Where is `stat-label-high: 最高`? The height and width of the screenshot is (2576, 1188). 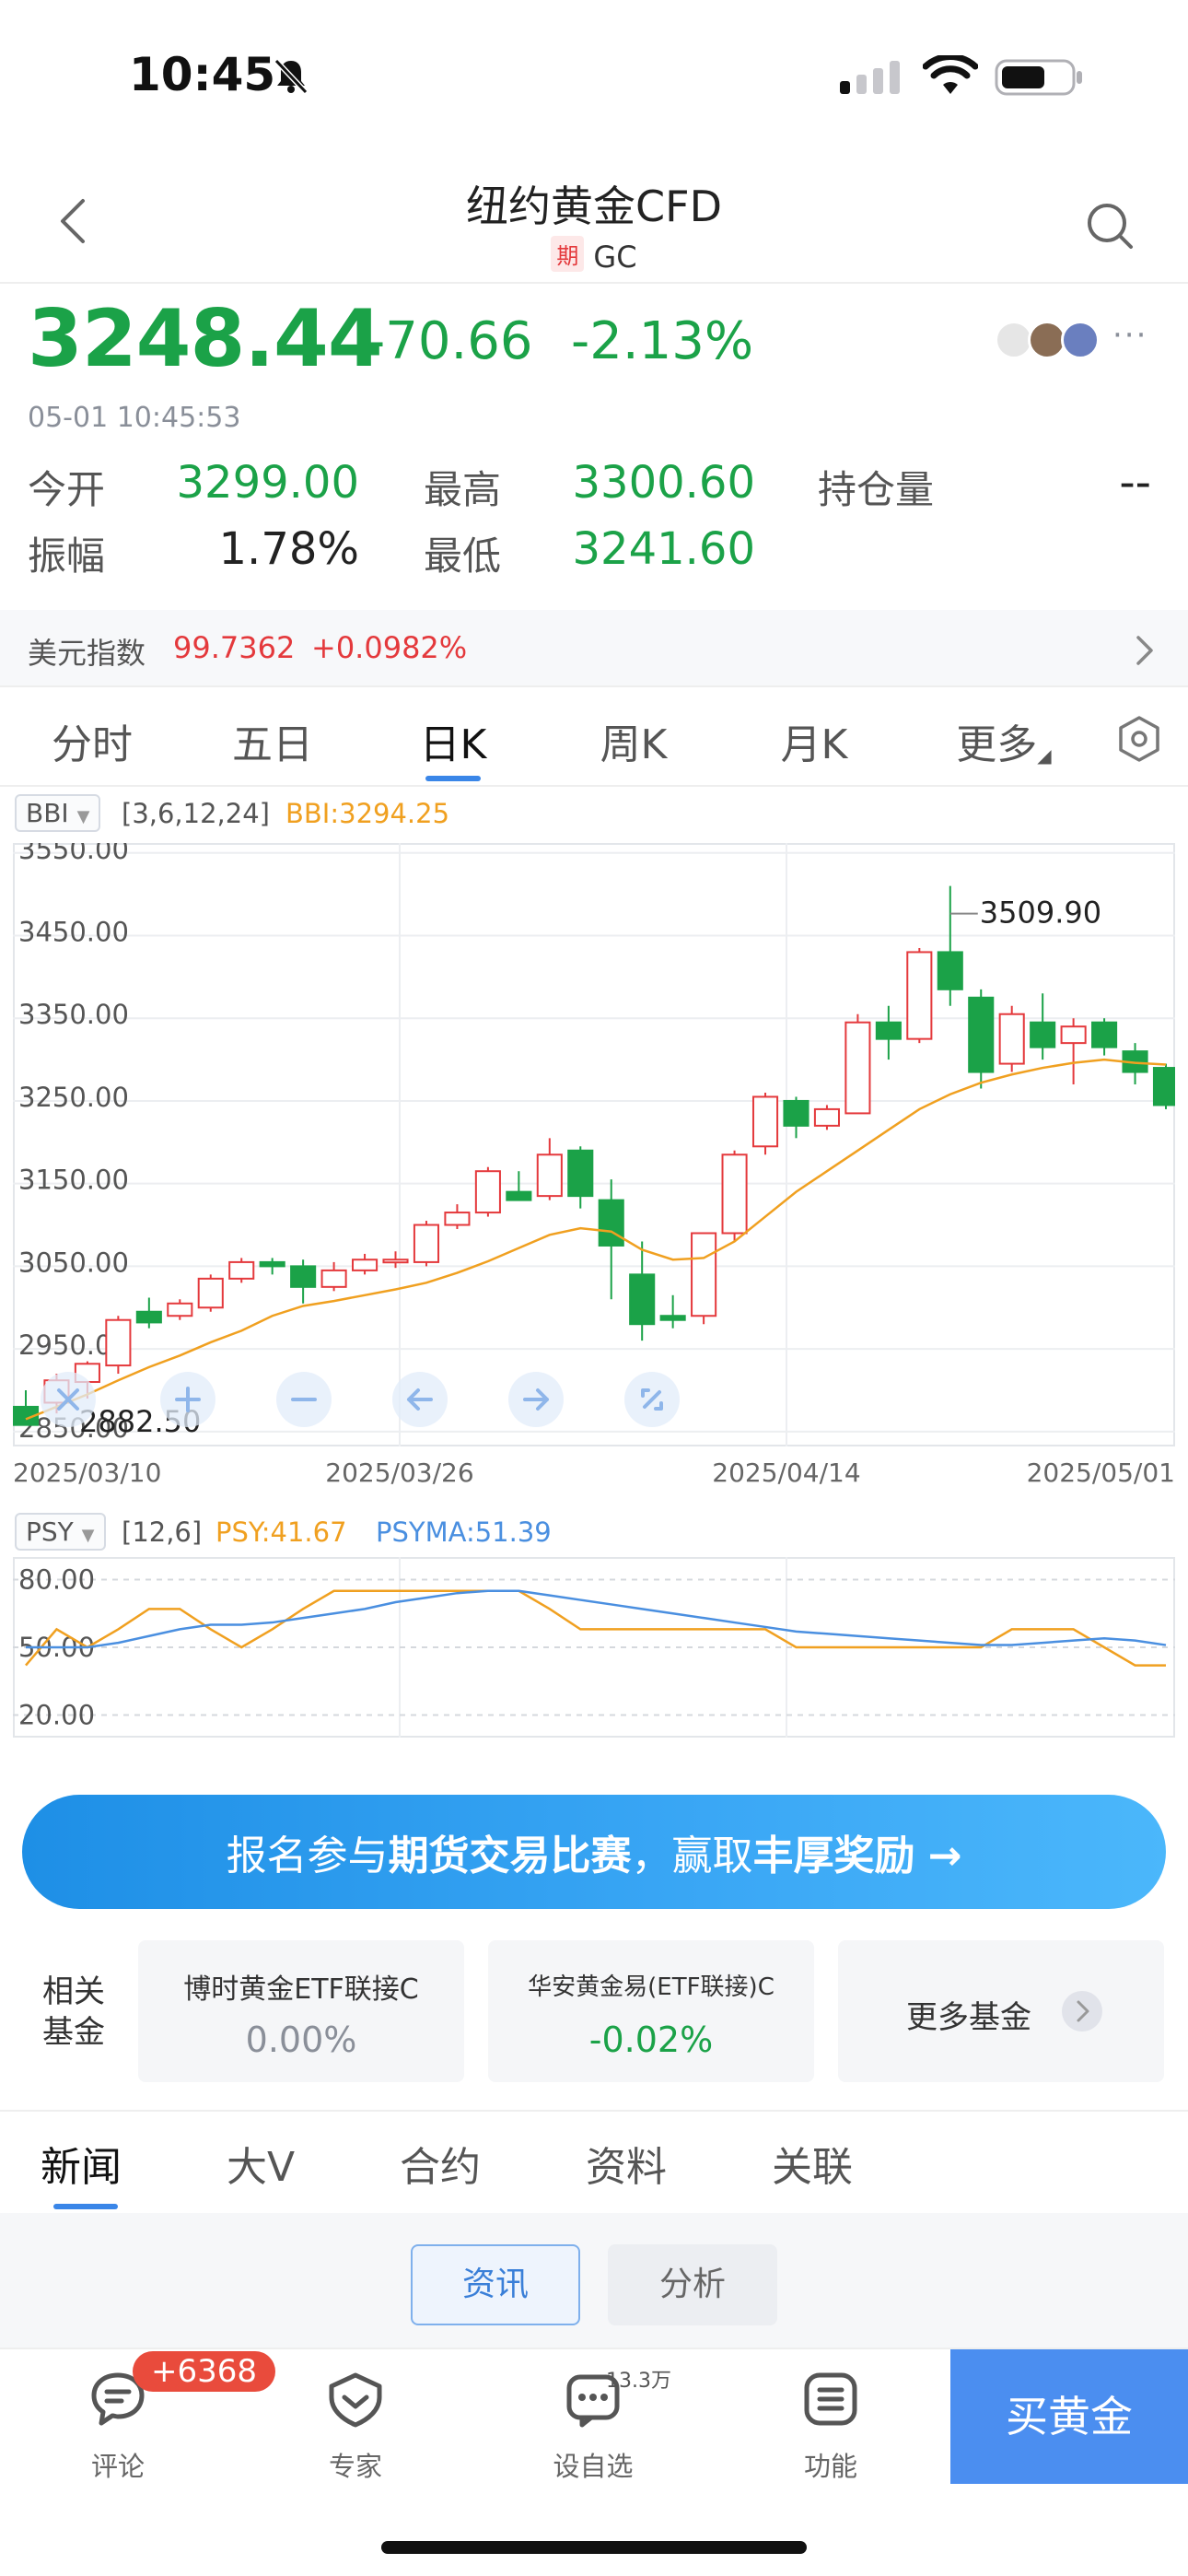
stat-label-high: 最高 is located at coordinates (463, 489).